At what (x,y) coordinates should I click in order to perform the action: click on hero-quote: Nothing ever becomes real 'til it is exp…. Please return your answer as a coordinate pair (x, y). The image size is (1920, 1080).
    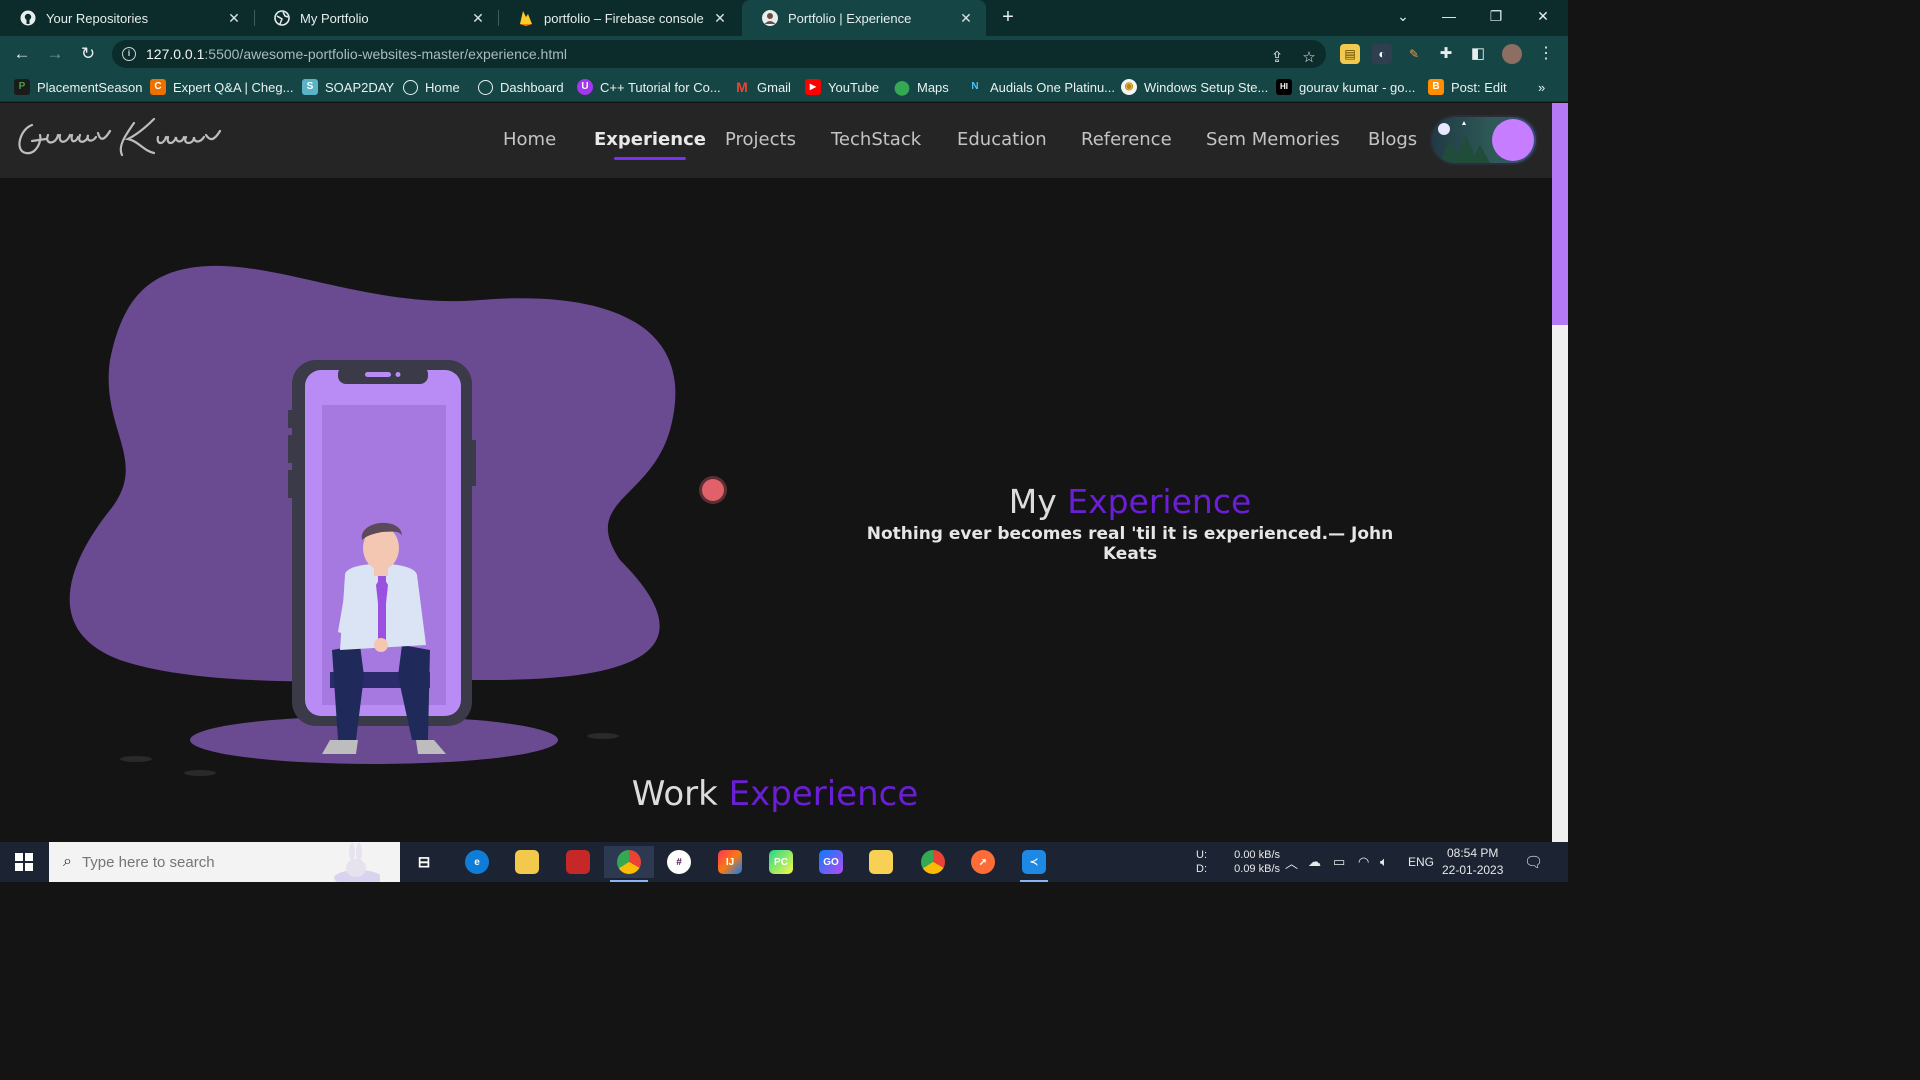
    Looking at the image, I should click on (1130, 544).